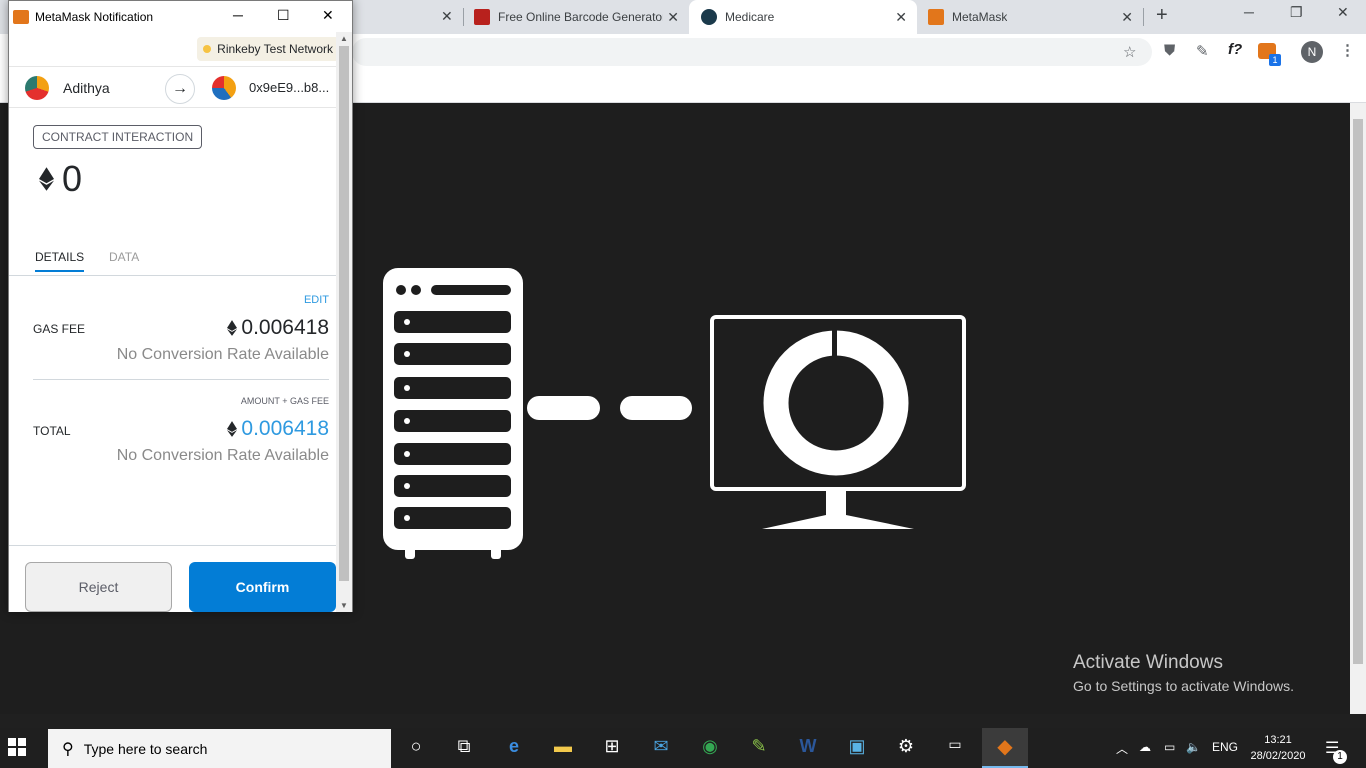 The width and height of the screenshot is (1366, 768). I want to click on total-label: TOTAL, so click(52, 431).